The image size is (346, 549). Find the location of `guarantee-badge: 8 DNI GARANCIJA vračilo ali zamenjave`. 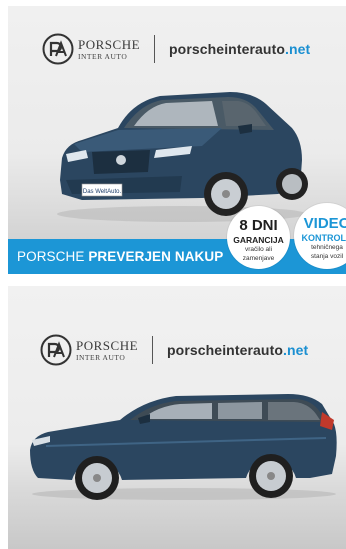

guarantee-badge: 8 DNI GARANCIJA vračilo ali zamenjave is located at coordinates (258, 237).